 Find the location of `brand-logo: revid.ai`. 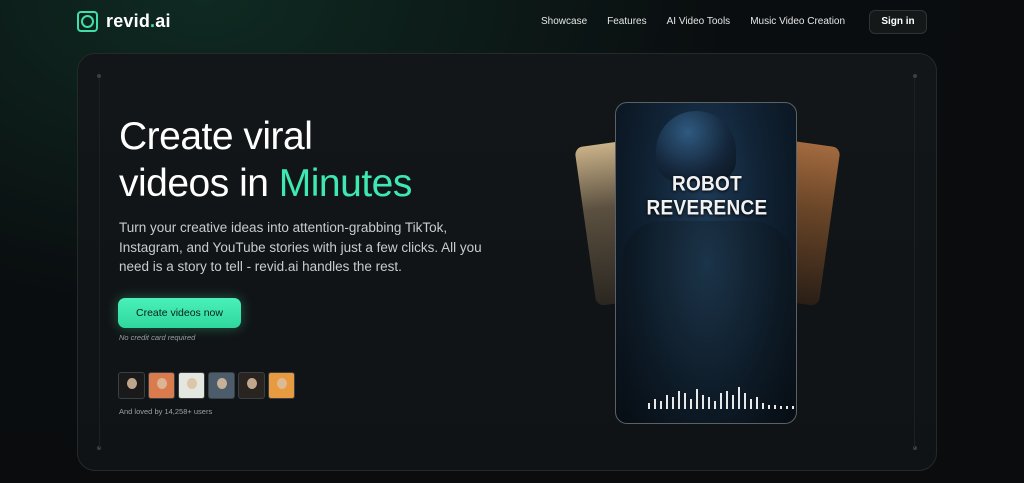

brand-logo: revid.ai is located at coordinates (124, 21).